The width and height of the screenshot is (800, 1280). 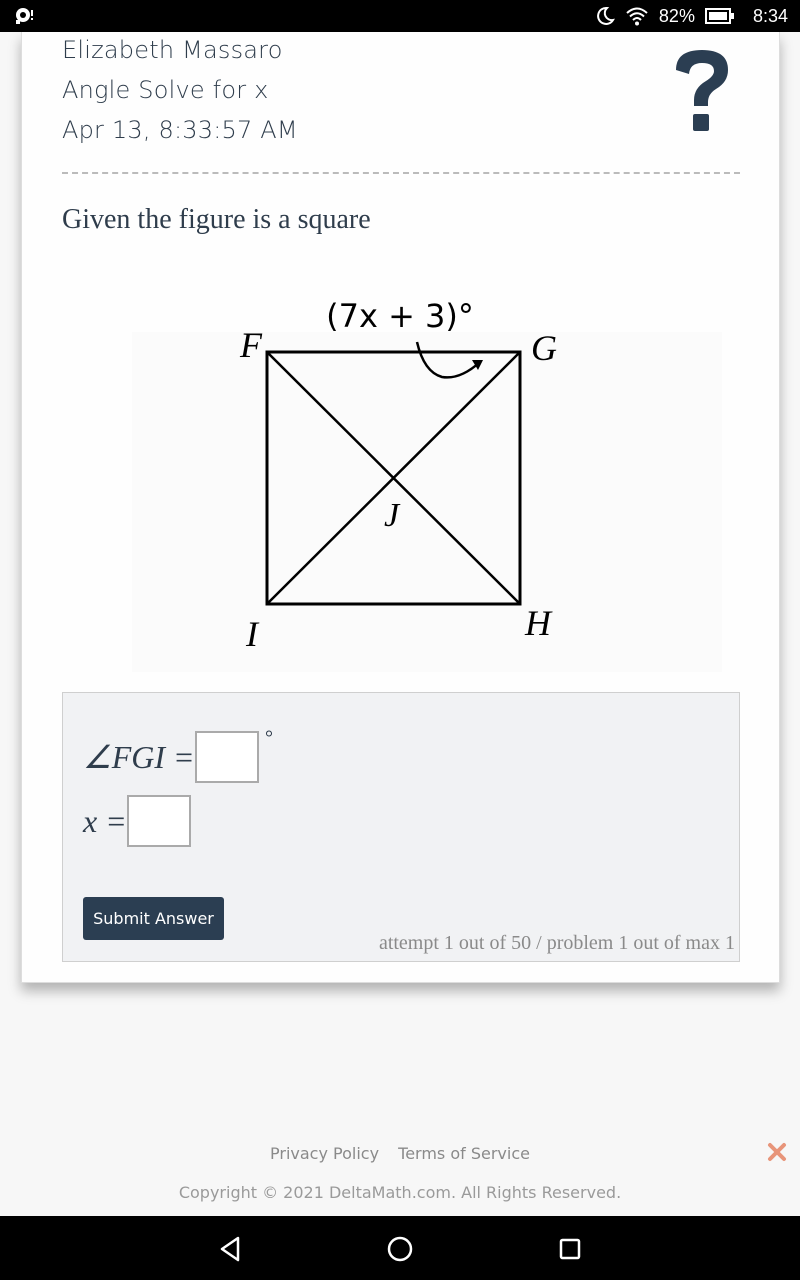 I want to click on battery-percent: 82%, so click(x=676, y=15).